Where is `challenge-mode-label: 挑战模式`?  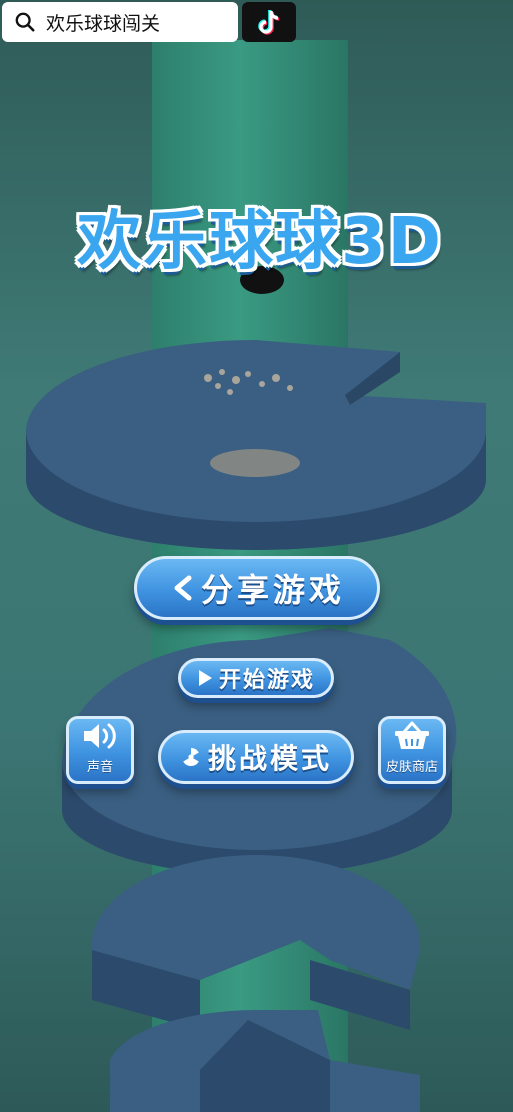 challenge-mode-label: 挑战模式 is located at coordinates (269, 758).